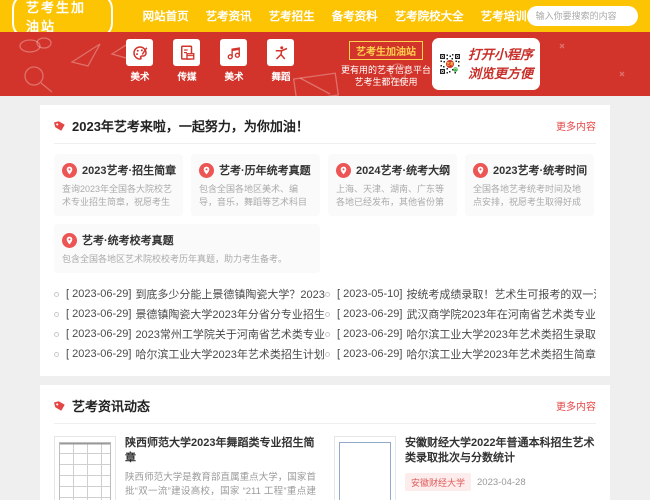 This screenshot has height=500, width=650. I want to click on search-bar, so click(582, 16).